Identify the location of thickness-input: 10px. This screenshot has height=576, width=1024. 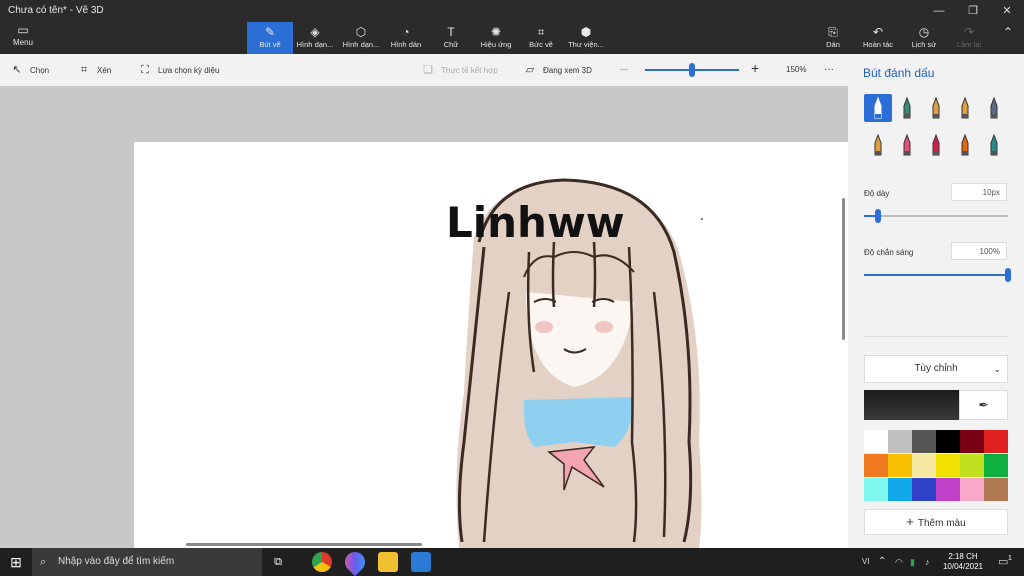
(979, 192).